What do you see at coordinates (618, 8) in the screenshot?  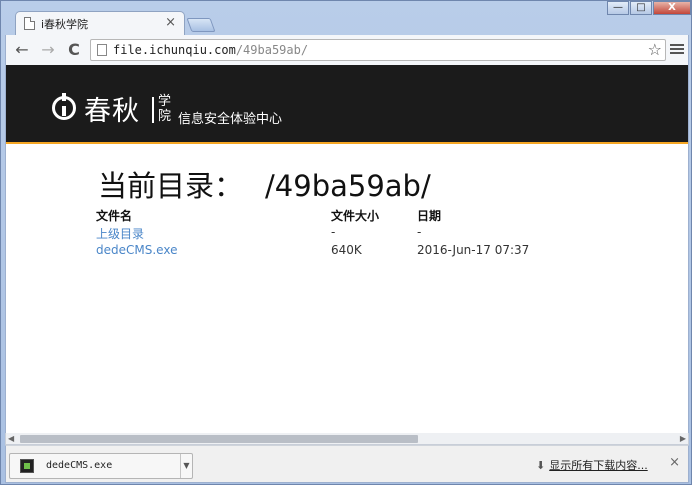 I see `minimize-button: —` at bounding box center [618, 8].